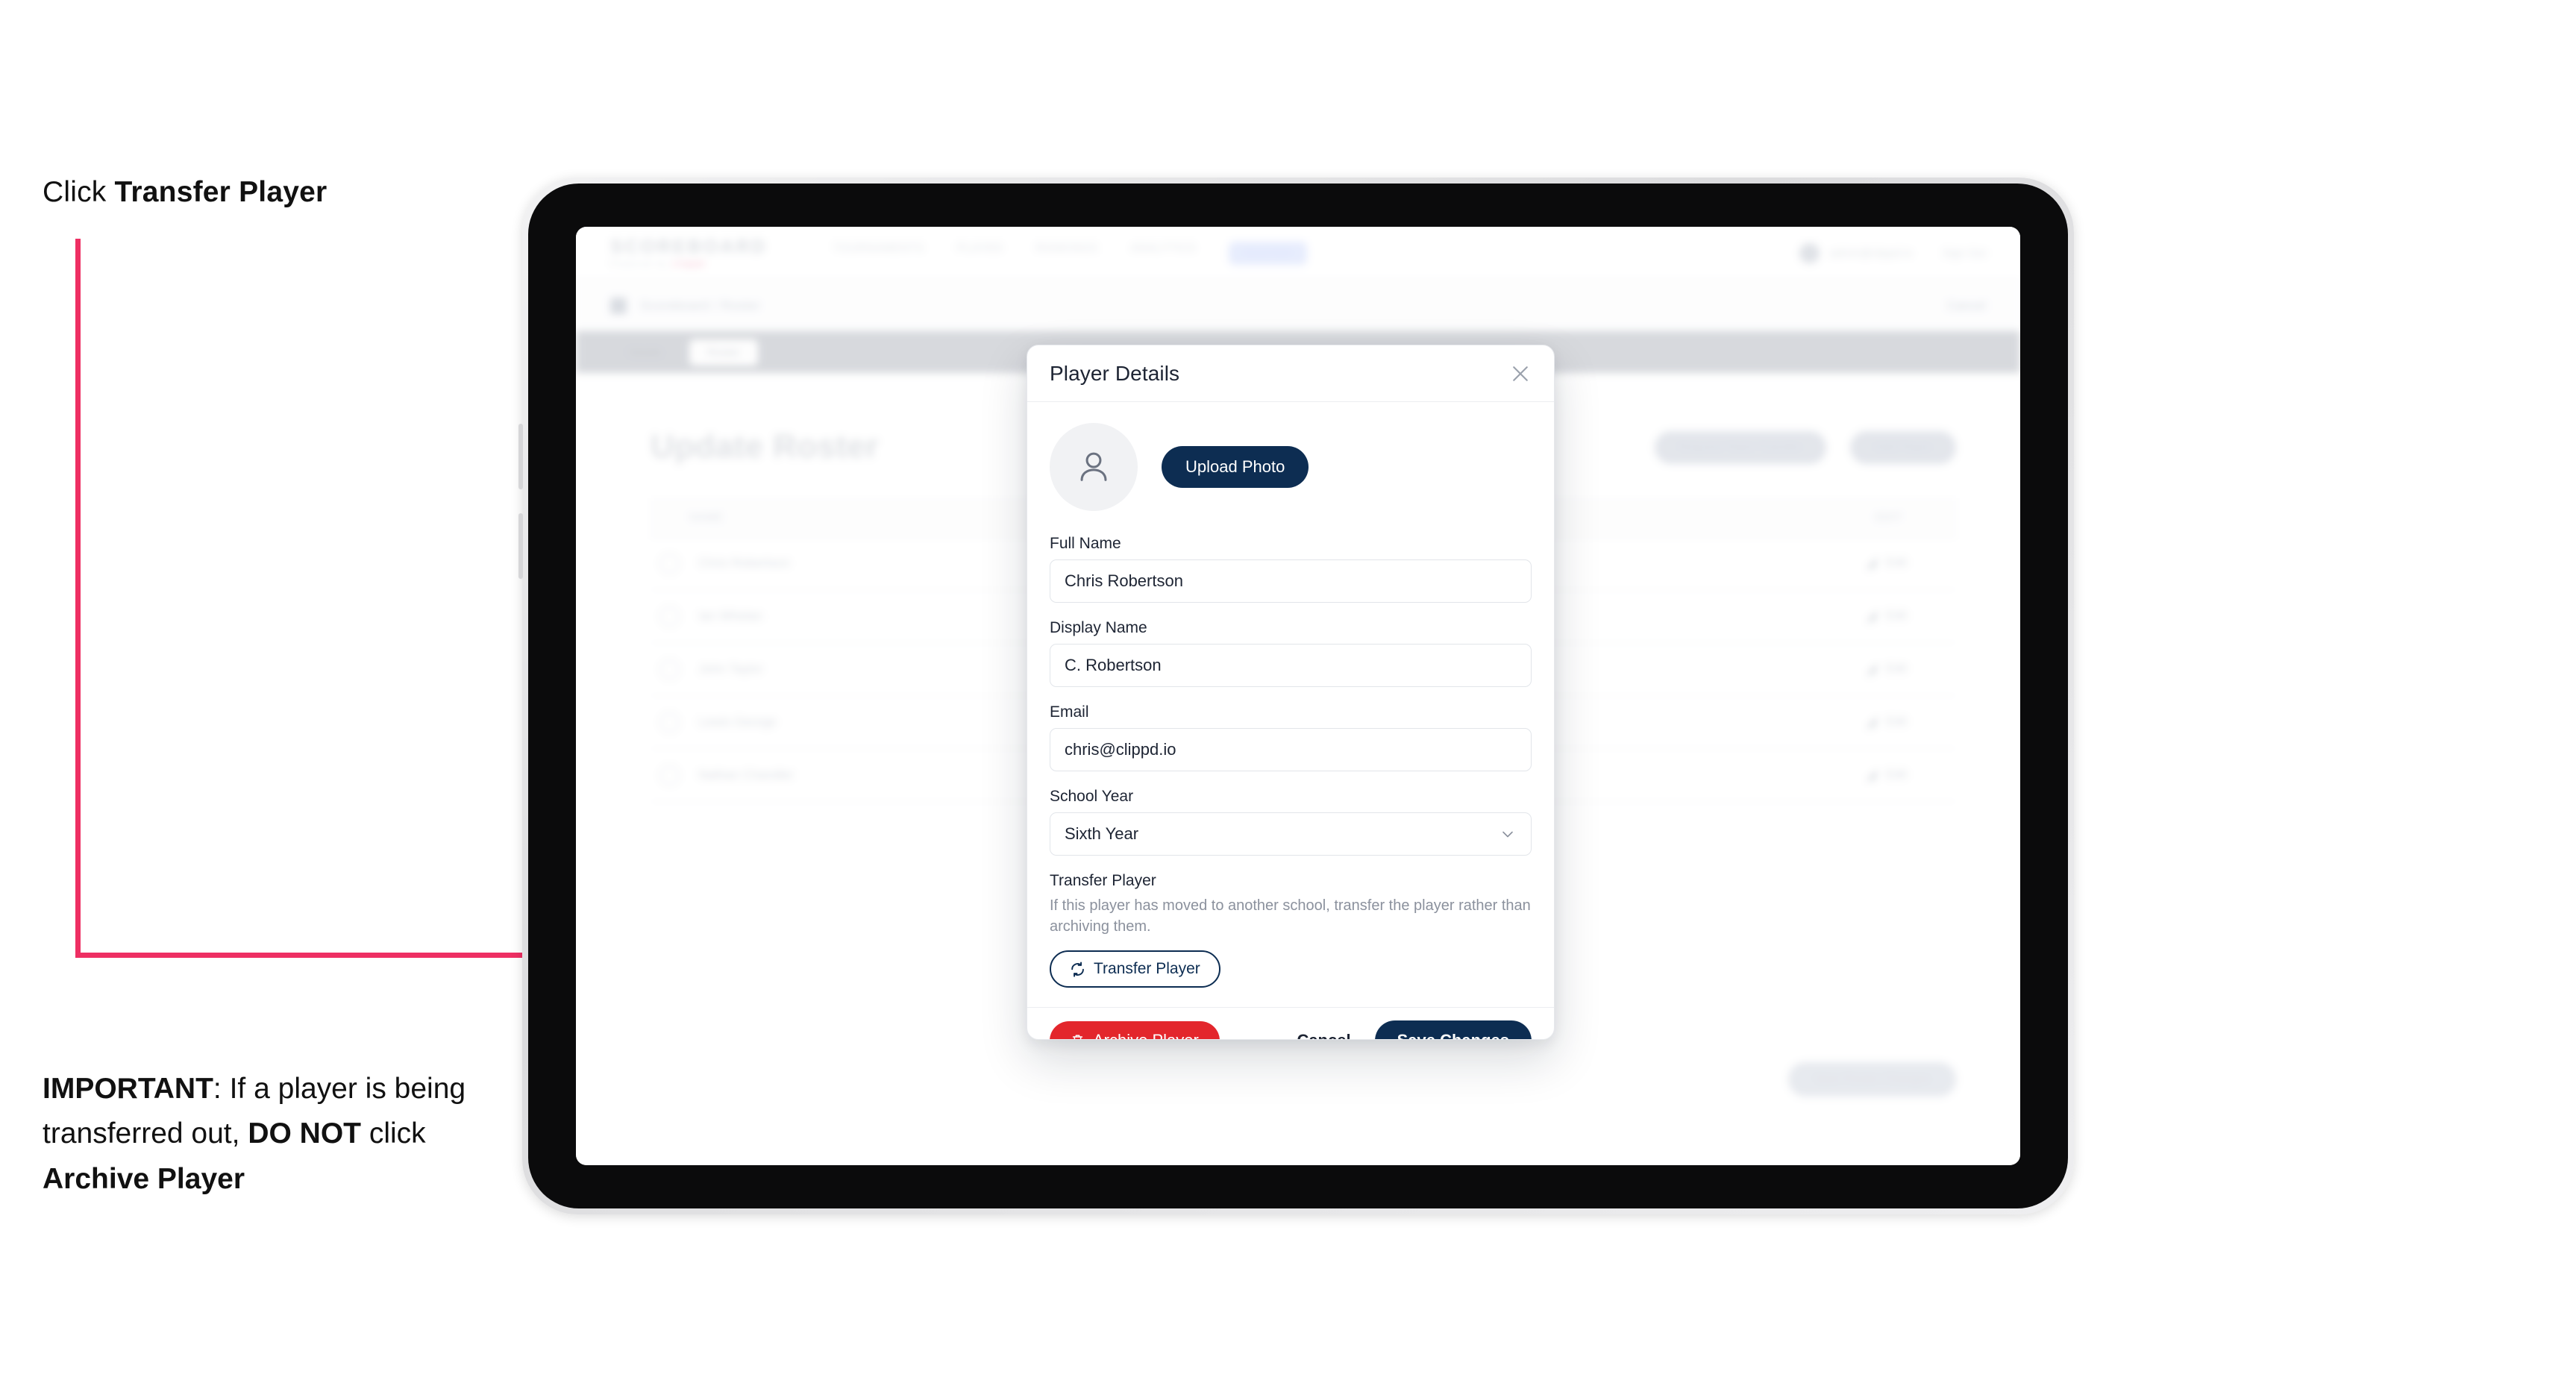  I want to click on field-display-name: Display Name, so click(1291, 653).